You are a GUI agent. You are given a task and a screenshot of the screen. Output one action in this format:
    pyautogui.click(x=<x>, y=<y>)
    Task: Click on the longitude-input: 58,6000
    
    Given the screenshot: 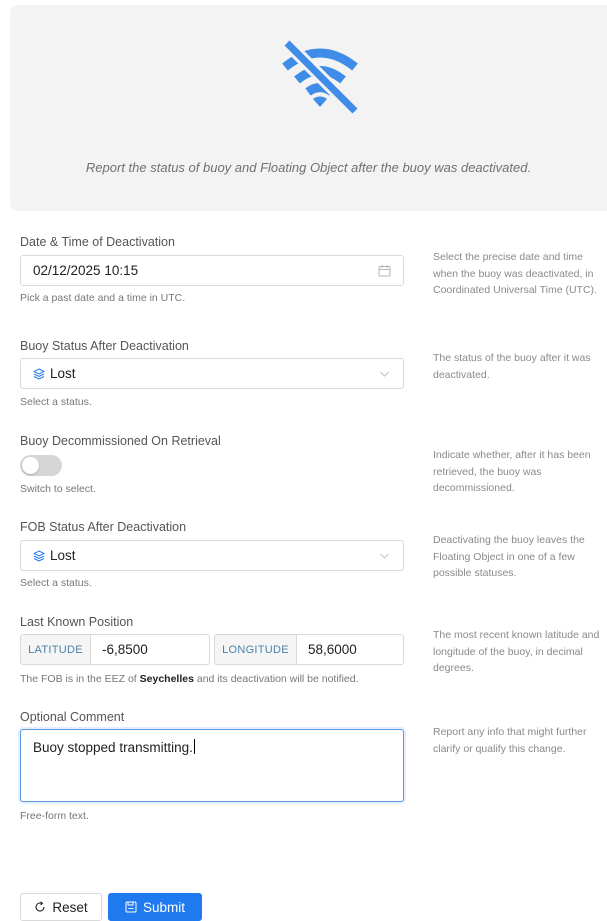 What is the action you would take?
    pyautogui.click(x=350, y=649)
    